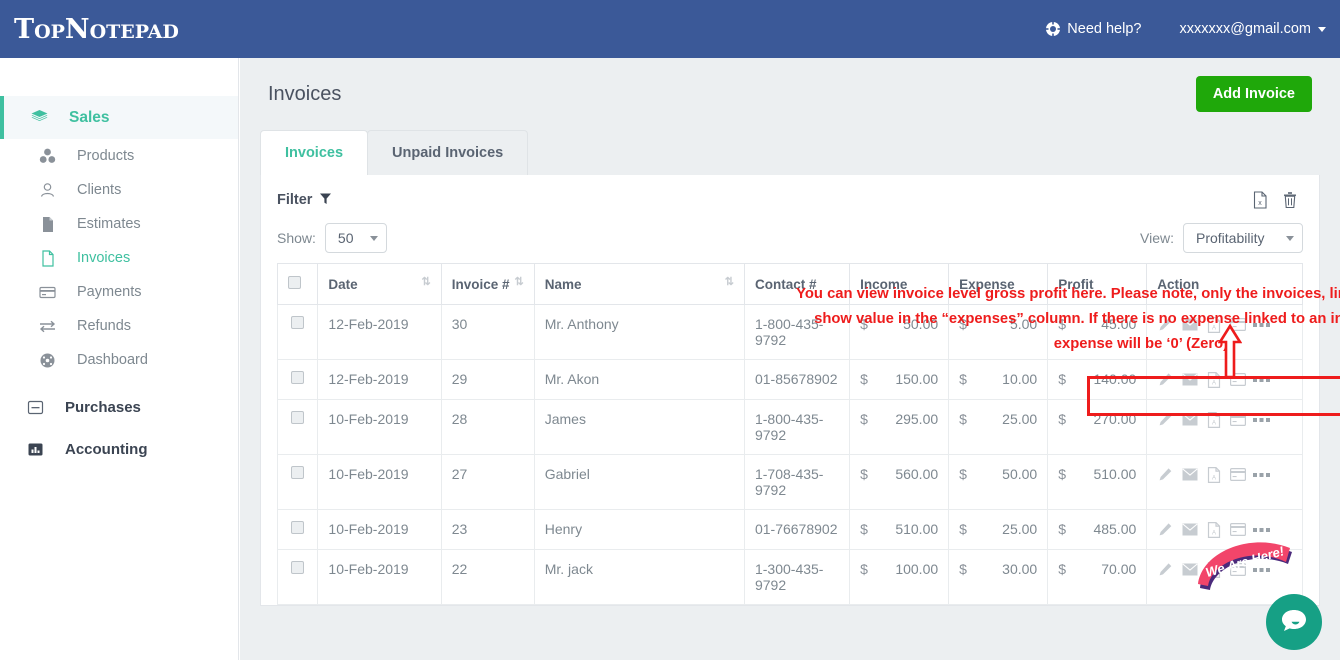  What do you see at coordinates (1294, 622) in the screenshot?
I see `chat-widget-button` at bounding box center [1294, 622].